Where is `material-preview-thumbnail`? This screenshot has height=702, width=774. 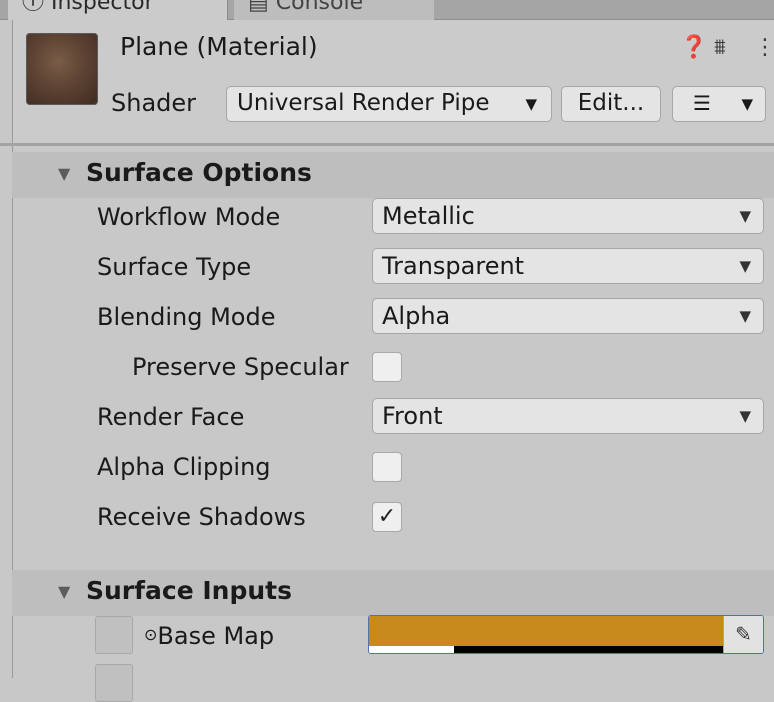
material-preview-thumbnail is located at coordinates (62, 69).